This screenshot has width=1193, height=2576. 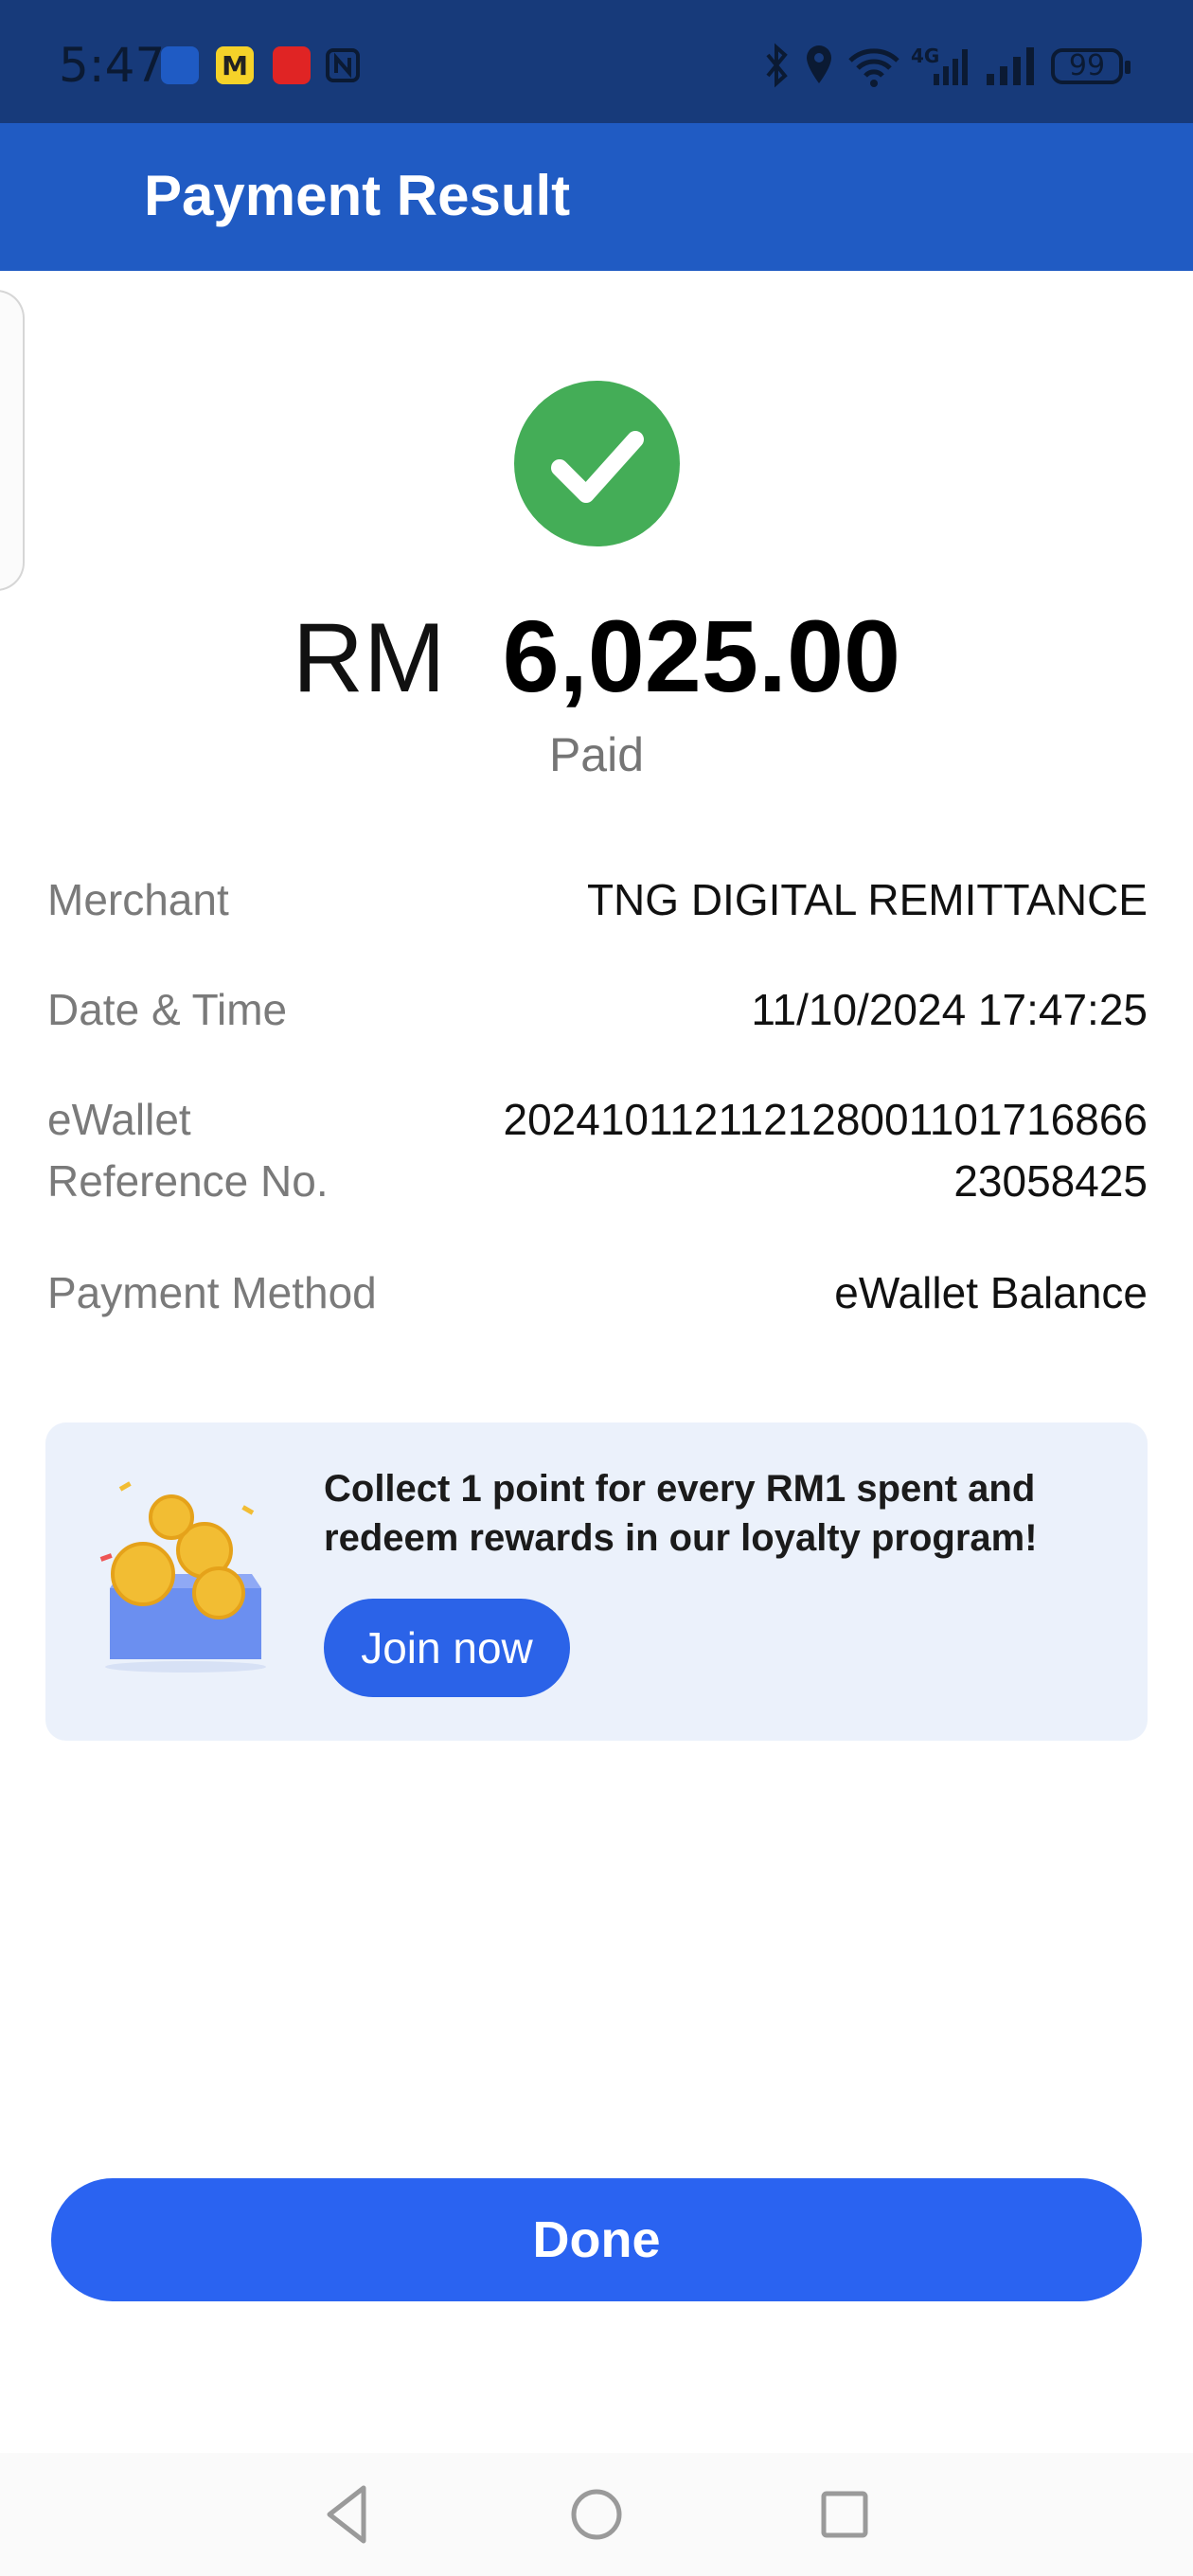 I want to click on side-drawer-handle, so click(x=12, y=440).